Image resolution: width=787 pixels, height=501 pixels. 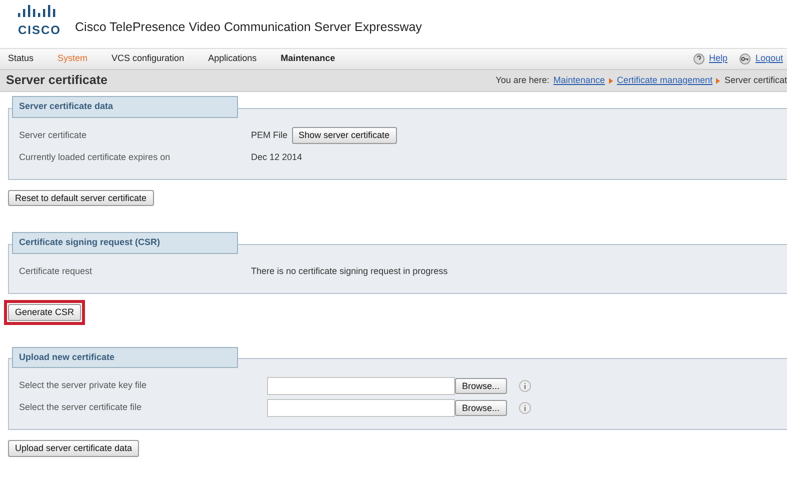 What do you see at coordinates (698, 59) in the screenshot?
I see `help-icon` at bounding box center [698, 59].